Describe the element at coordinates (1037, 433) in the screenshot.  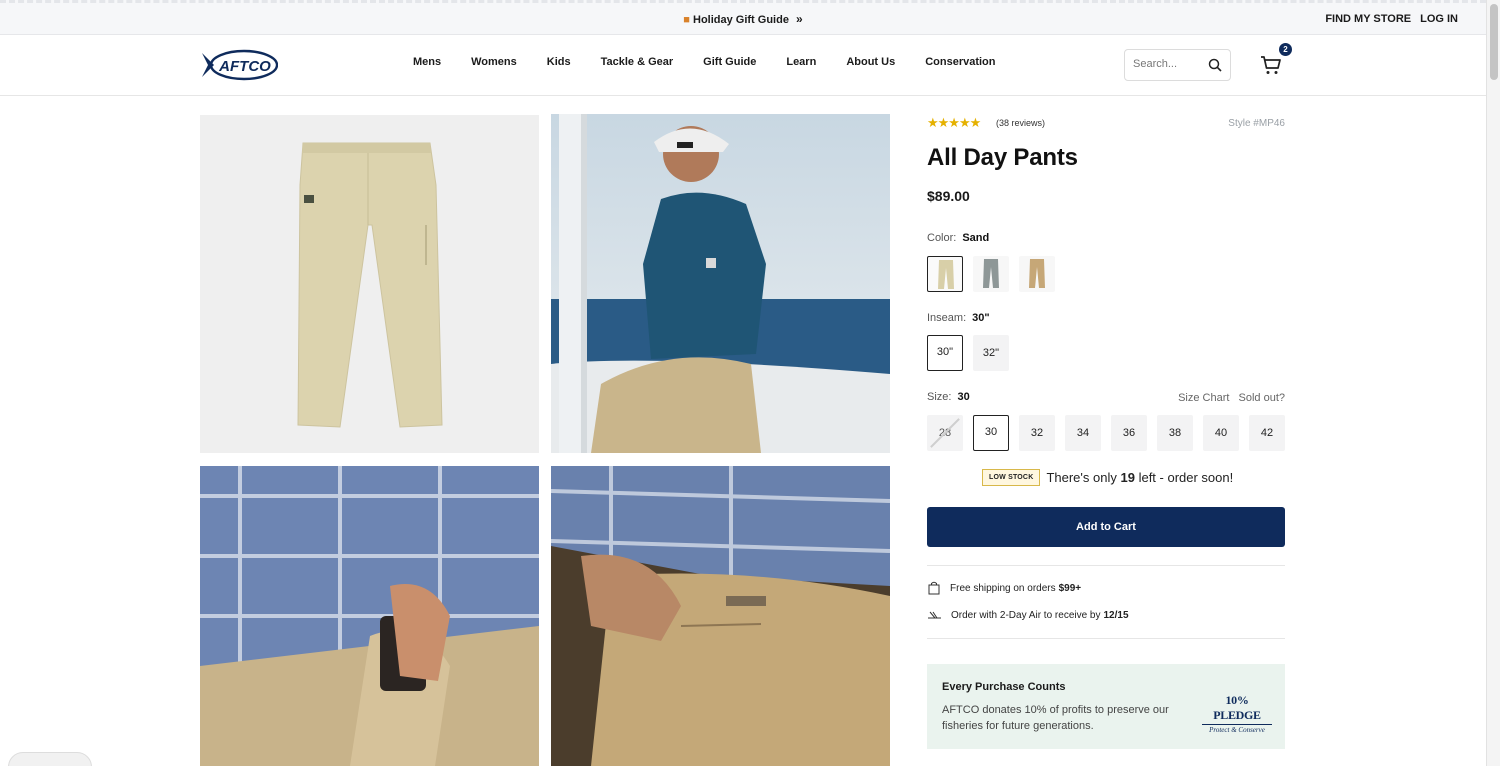
I see `size-option-32: 32` at that location.